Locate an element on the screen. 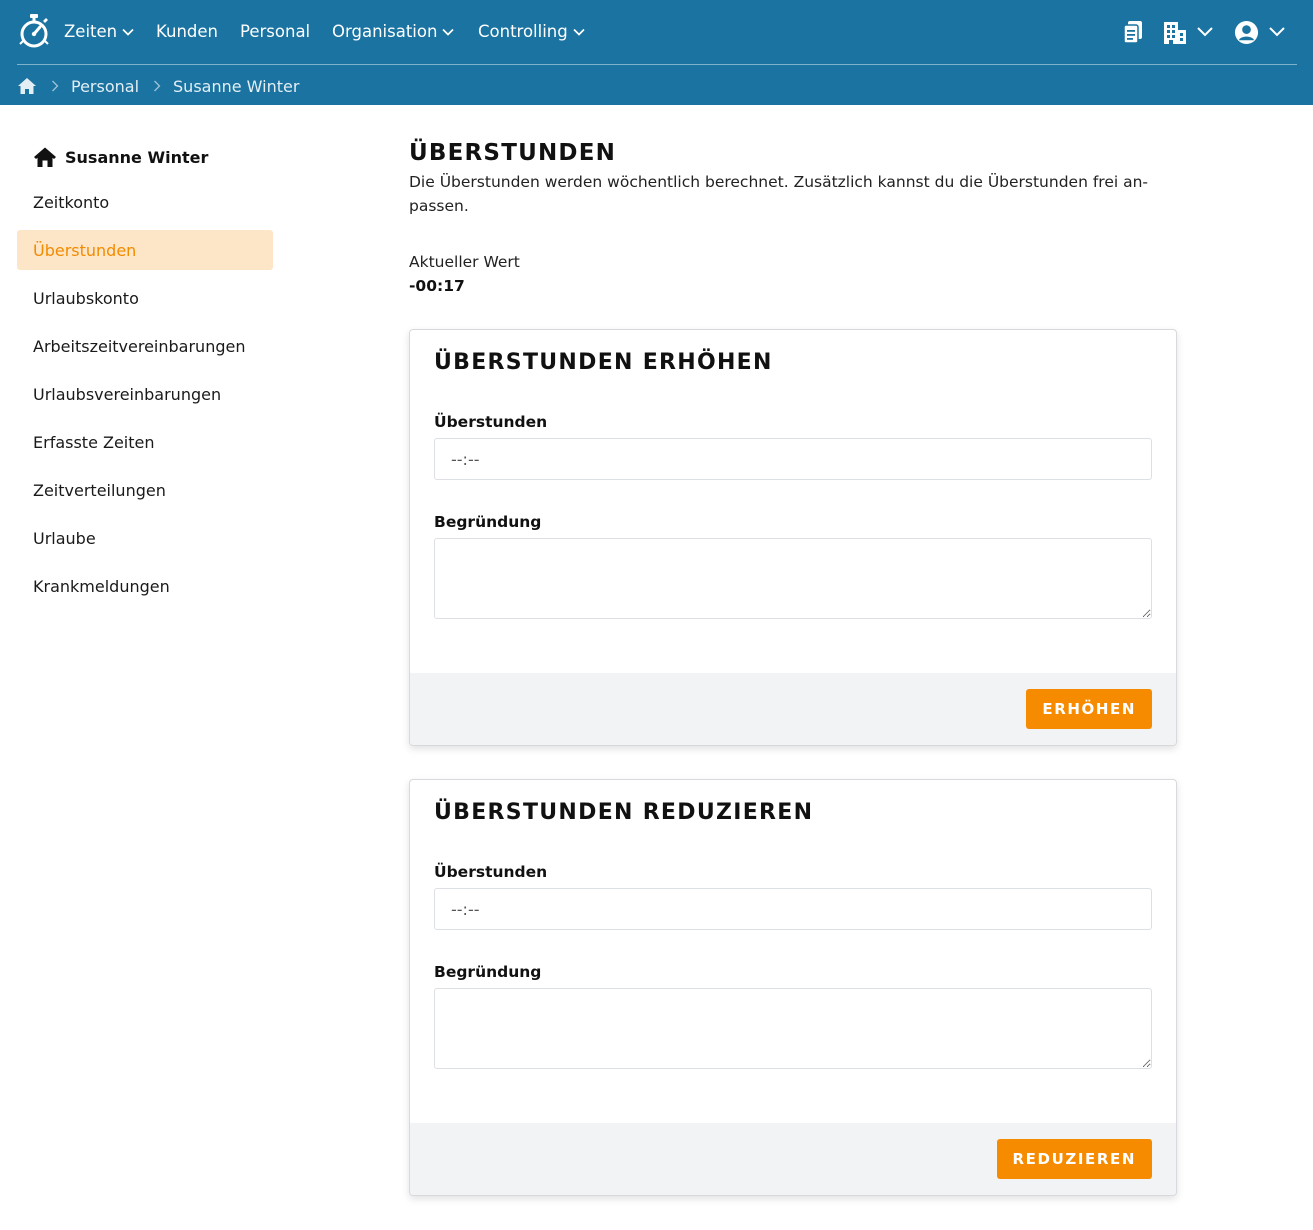  breadcrumb-susanne-winter: Susanne Winter is located at coordinates (236, 86).